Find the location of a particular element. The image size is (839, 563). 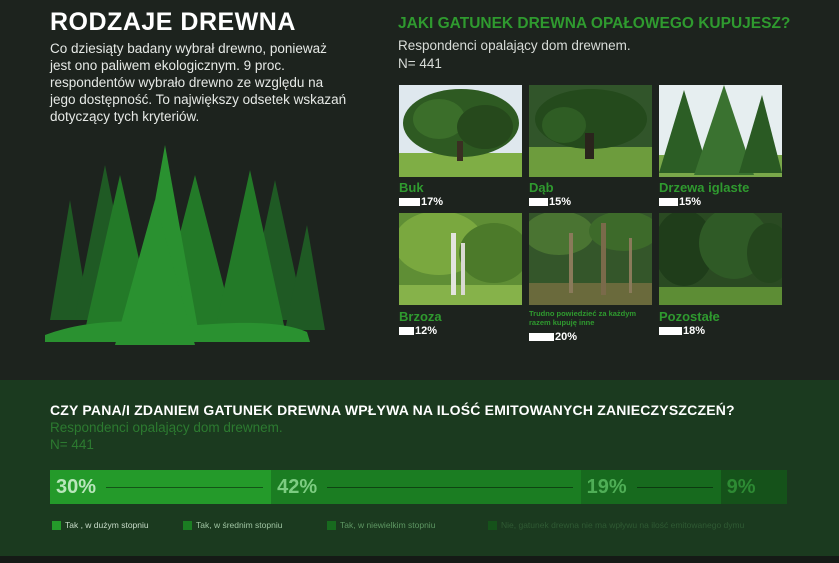

segment-label: 42% is located at coordinates (297, 486).